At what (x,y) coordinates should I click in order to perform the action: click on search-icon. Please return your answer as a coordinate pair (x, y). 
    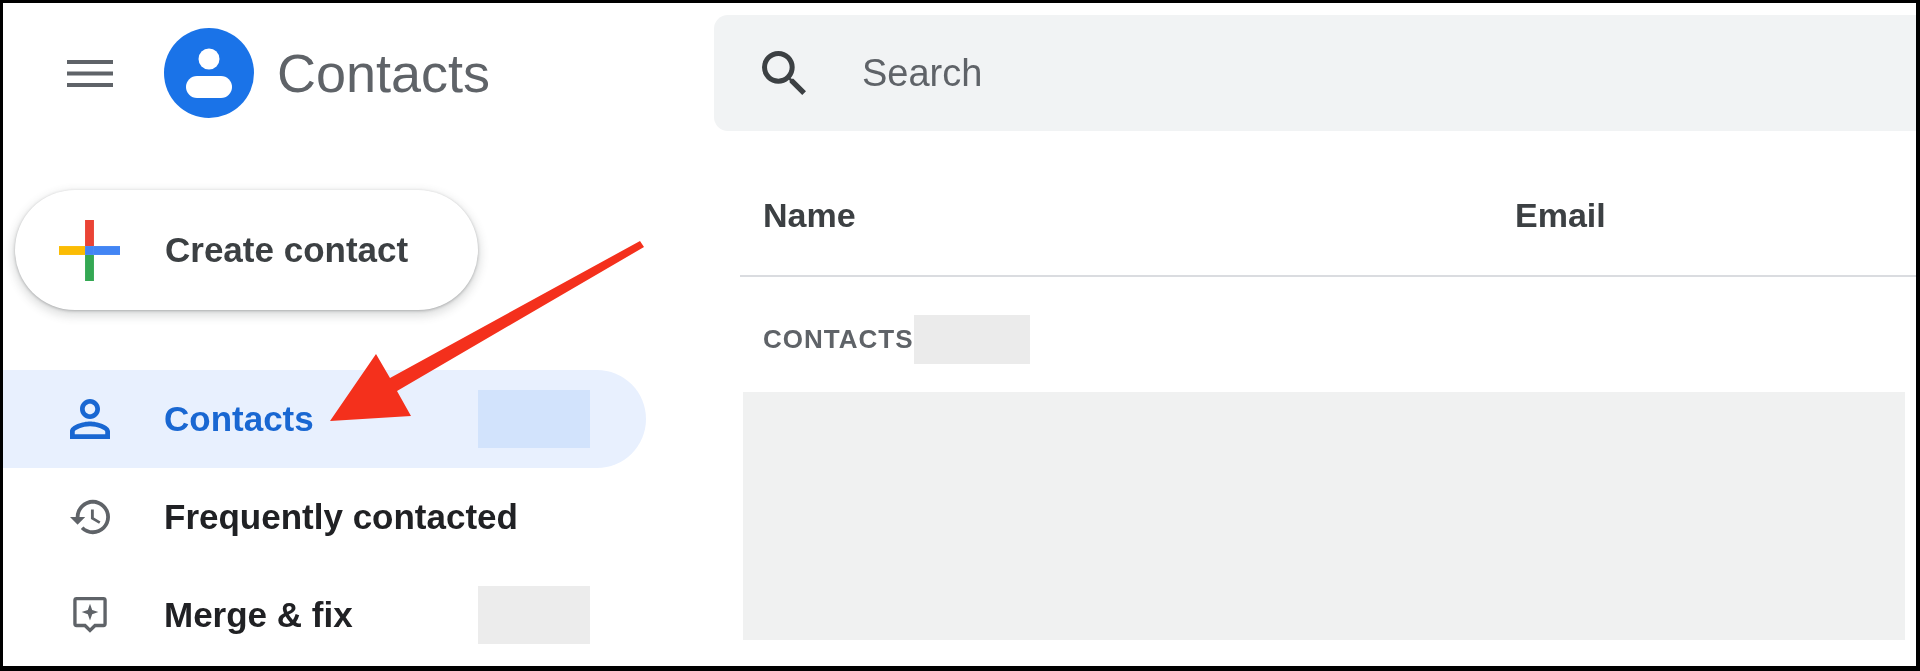
    Looking at the image, I should click on (784, 73).